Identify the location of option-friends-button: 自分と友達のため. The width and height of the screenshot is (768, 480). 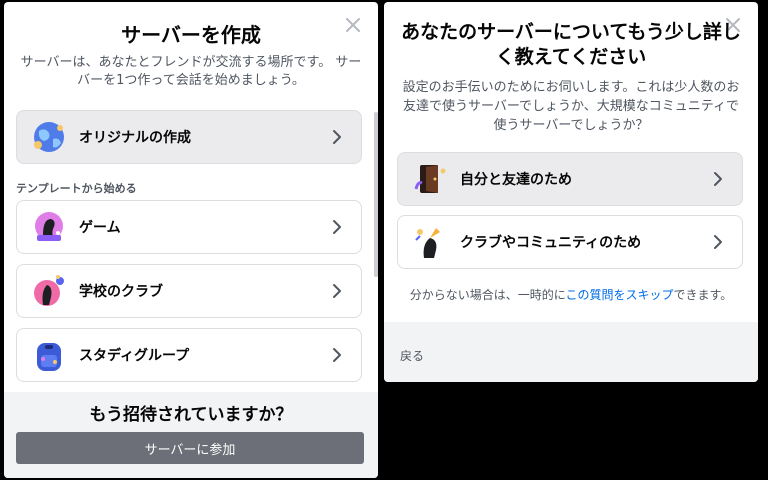
(570, 179).